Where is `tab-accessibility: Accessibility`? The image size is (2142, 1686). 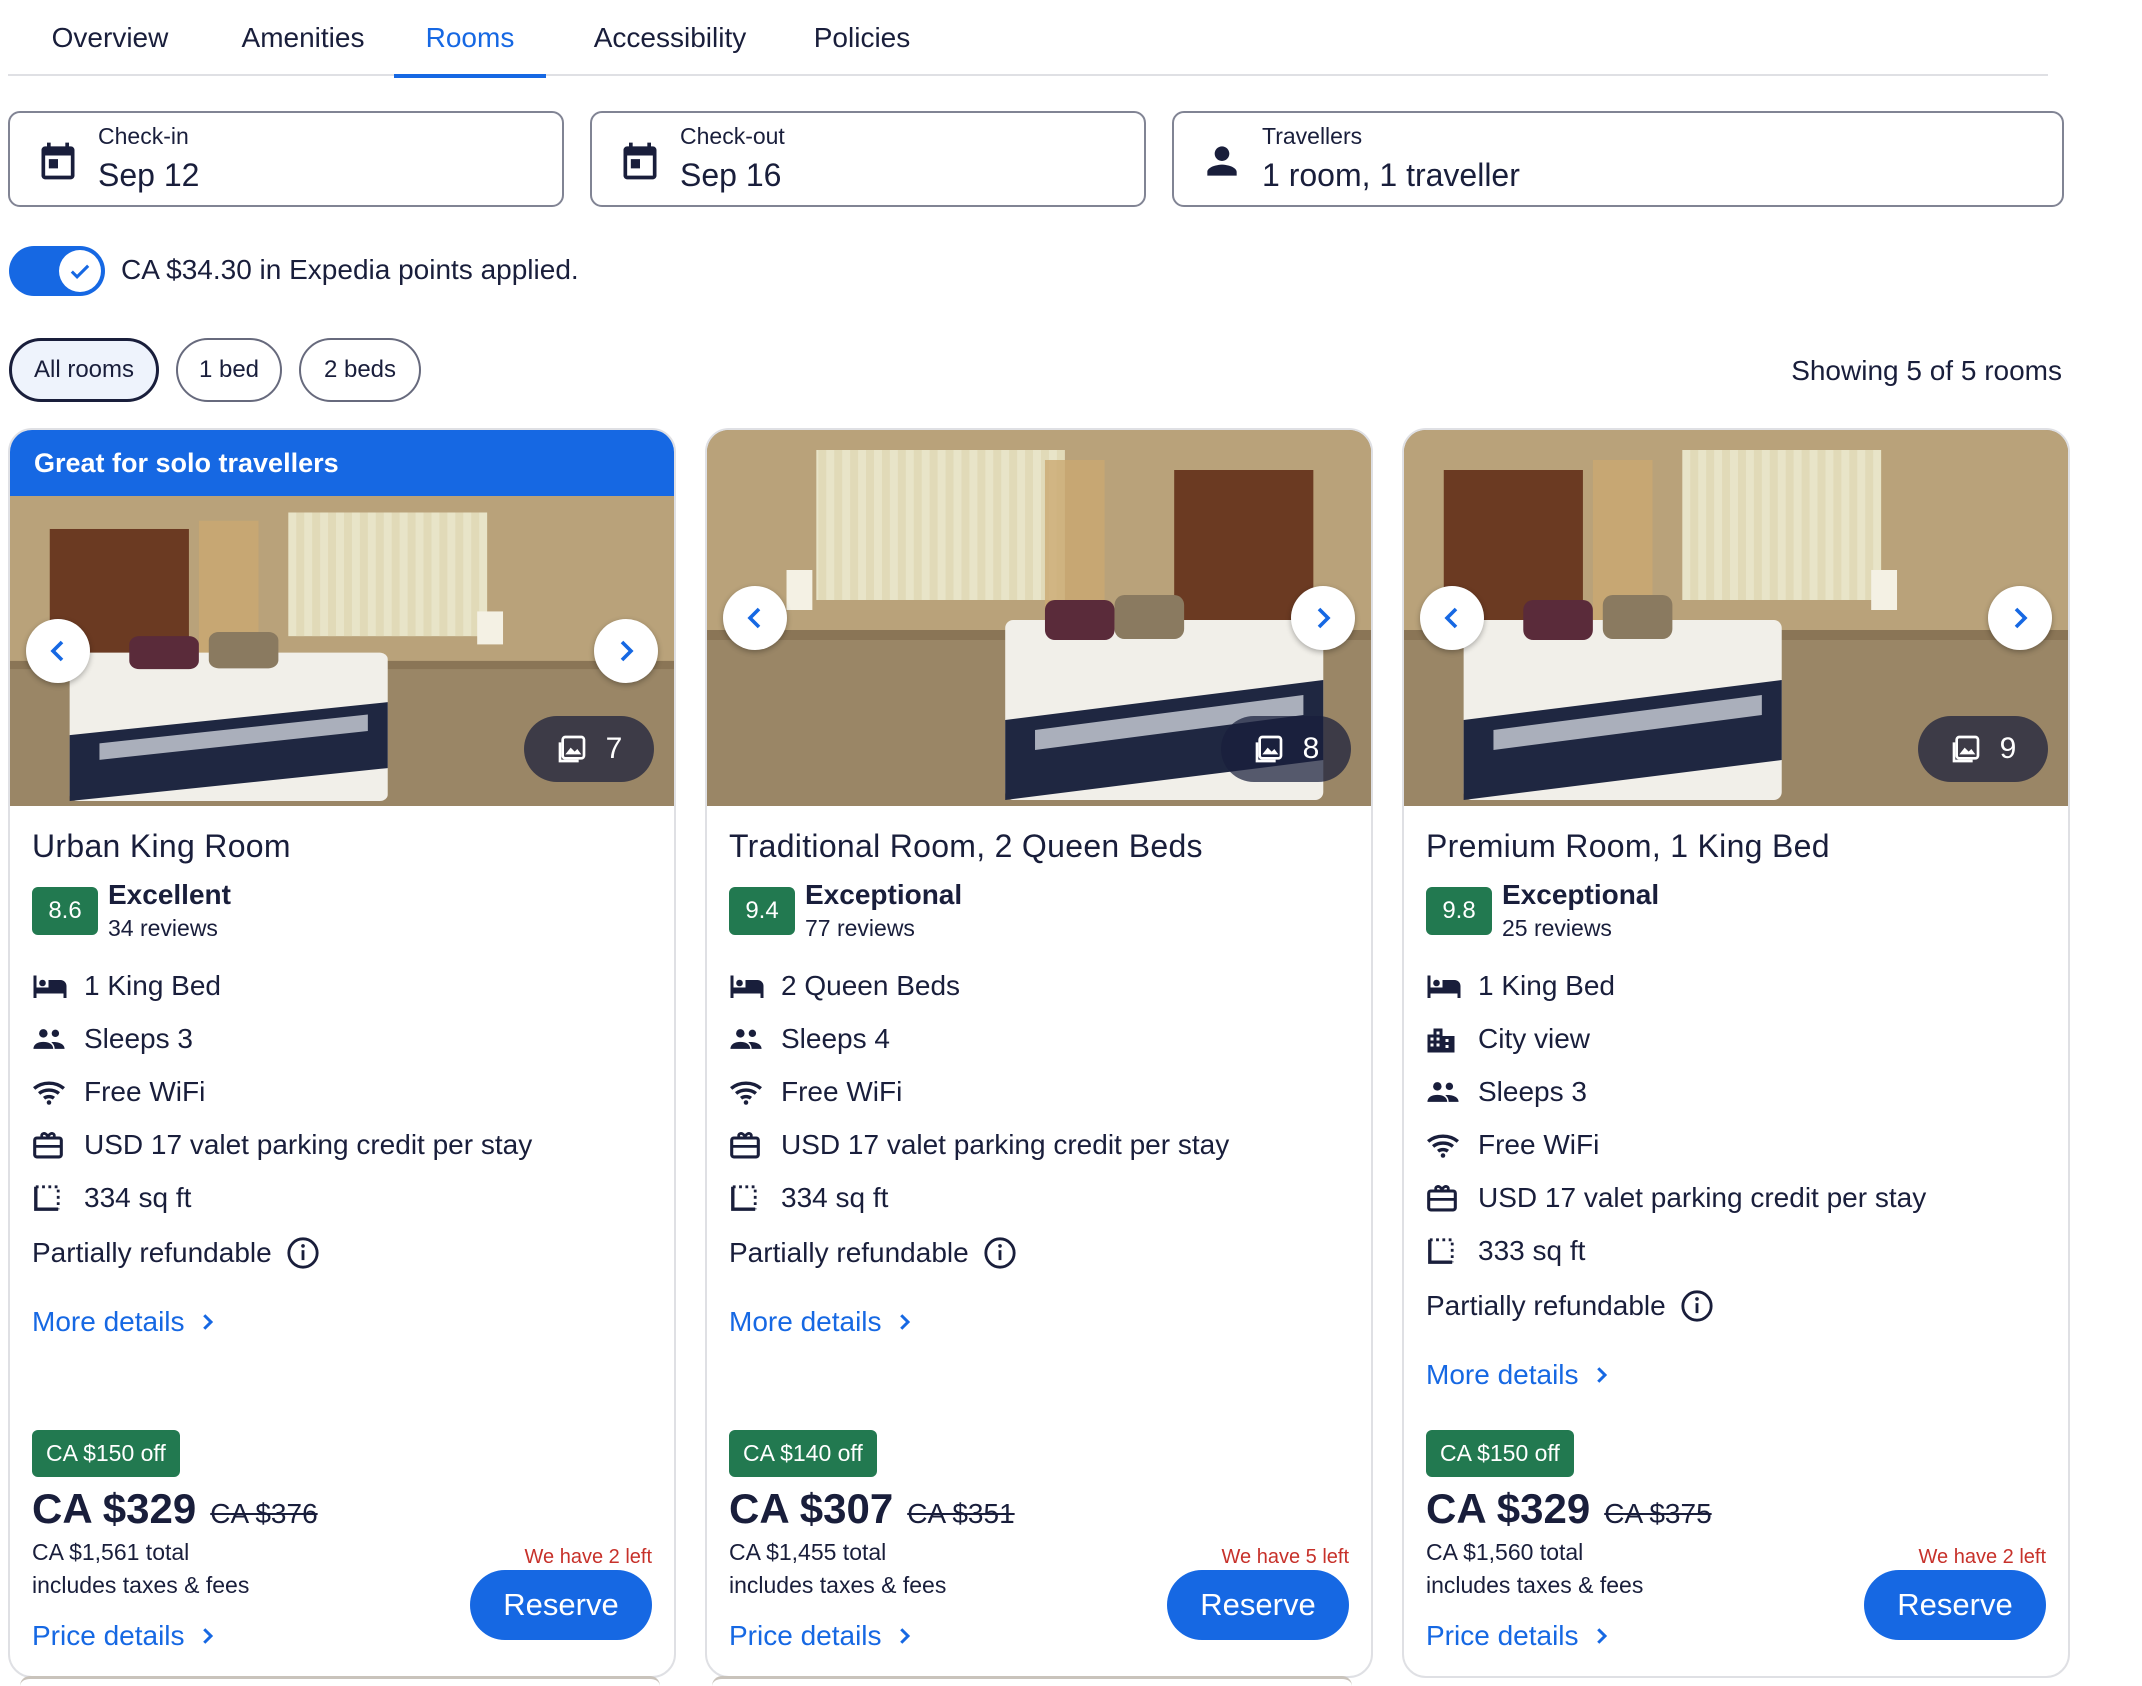 tab-accessibility: Accessibility is located at coordinates (670, 38).